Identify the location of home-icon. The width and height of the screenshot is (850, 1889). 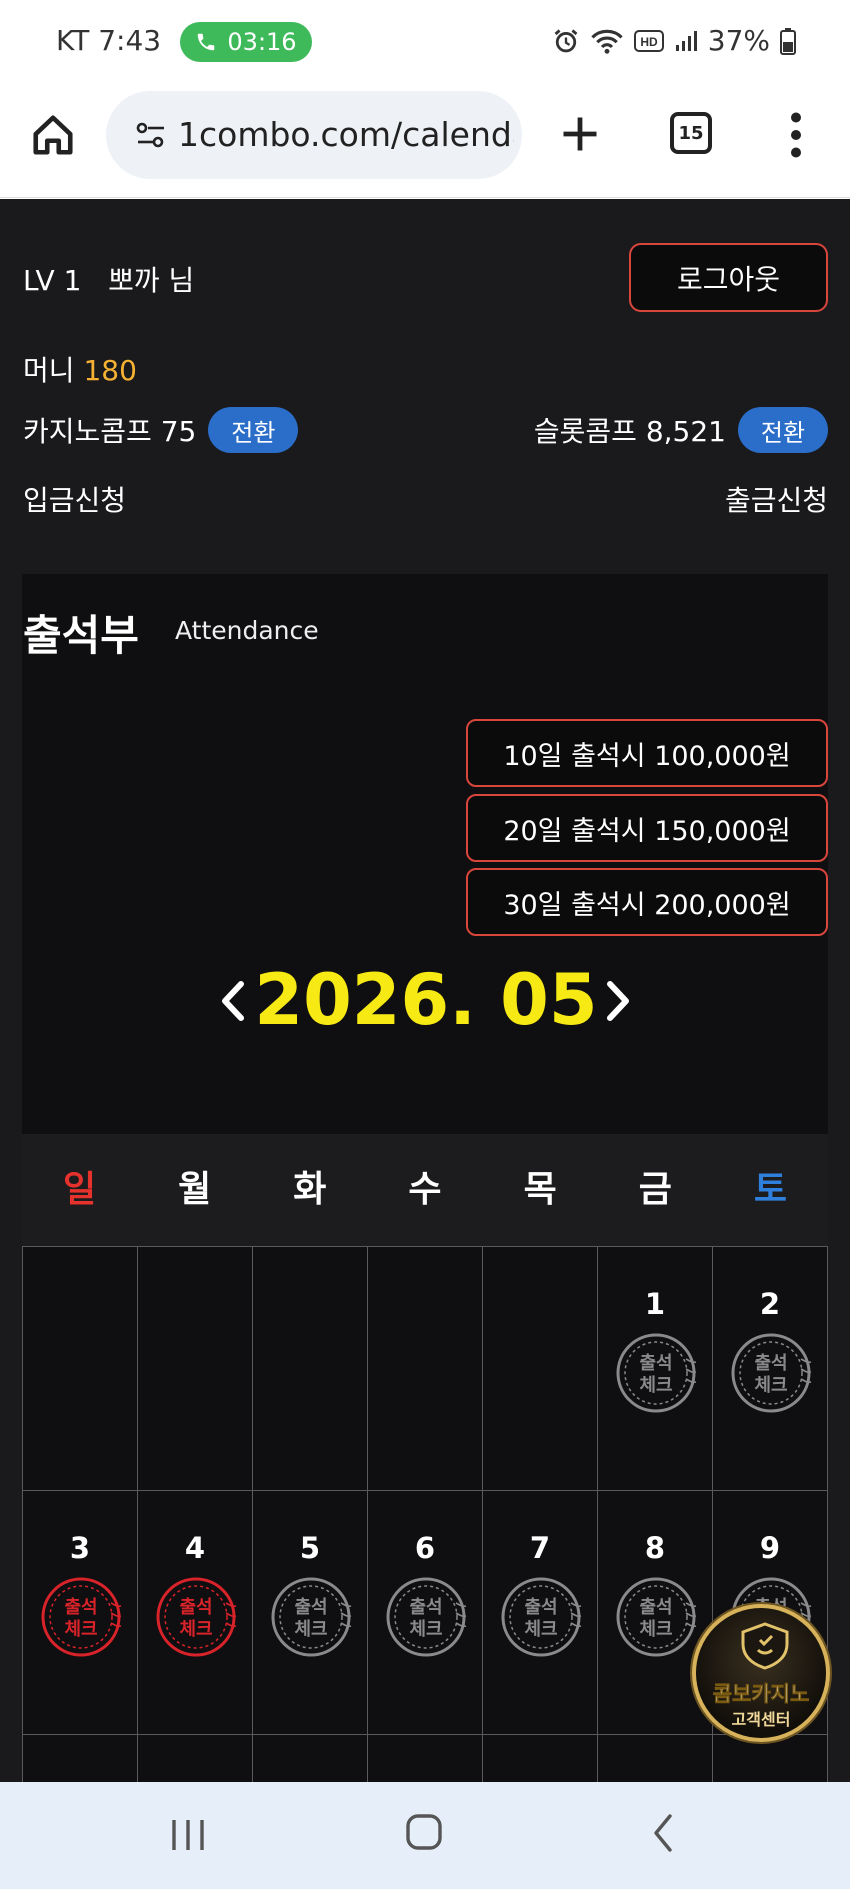
(53, 135).